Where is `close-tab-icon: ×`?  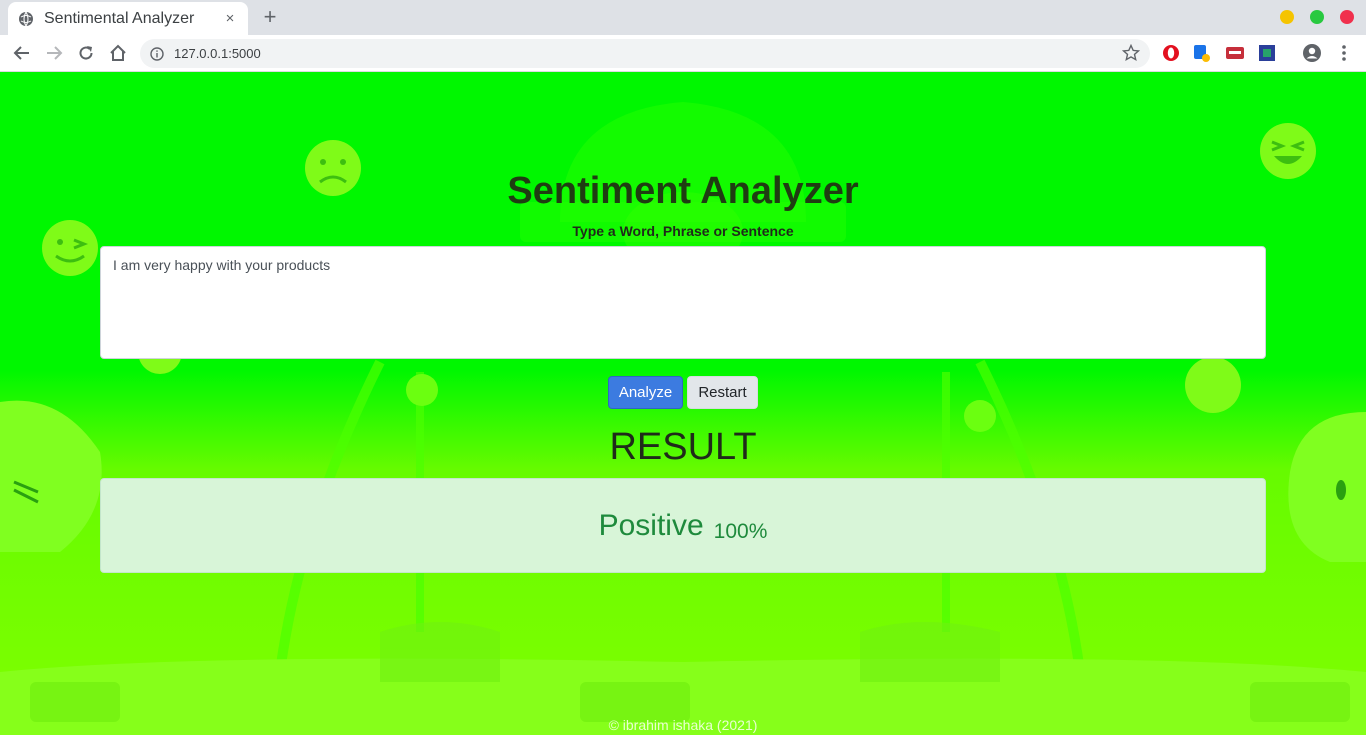
close-tab-icon: × is located at coordinates (230, 18).